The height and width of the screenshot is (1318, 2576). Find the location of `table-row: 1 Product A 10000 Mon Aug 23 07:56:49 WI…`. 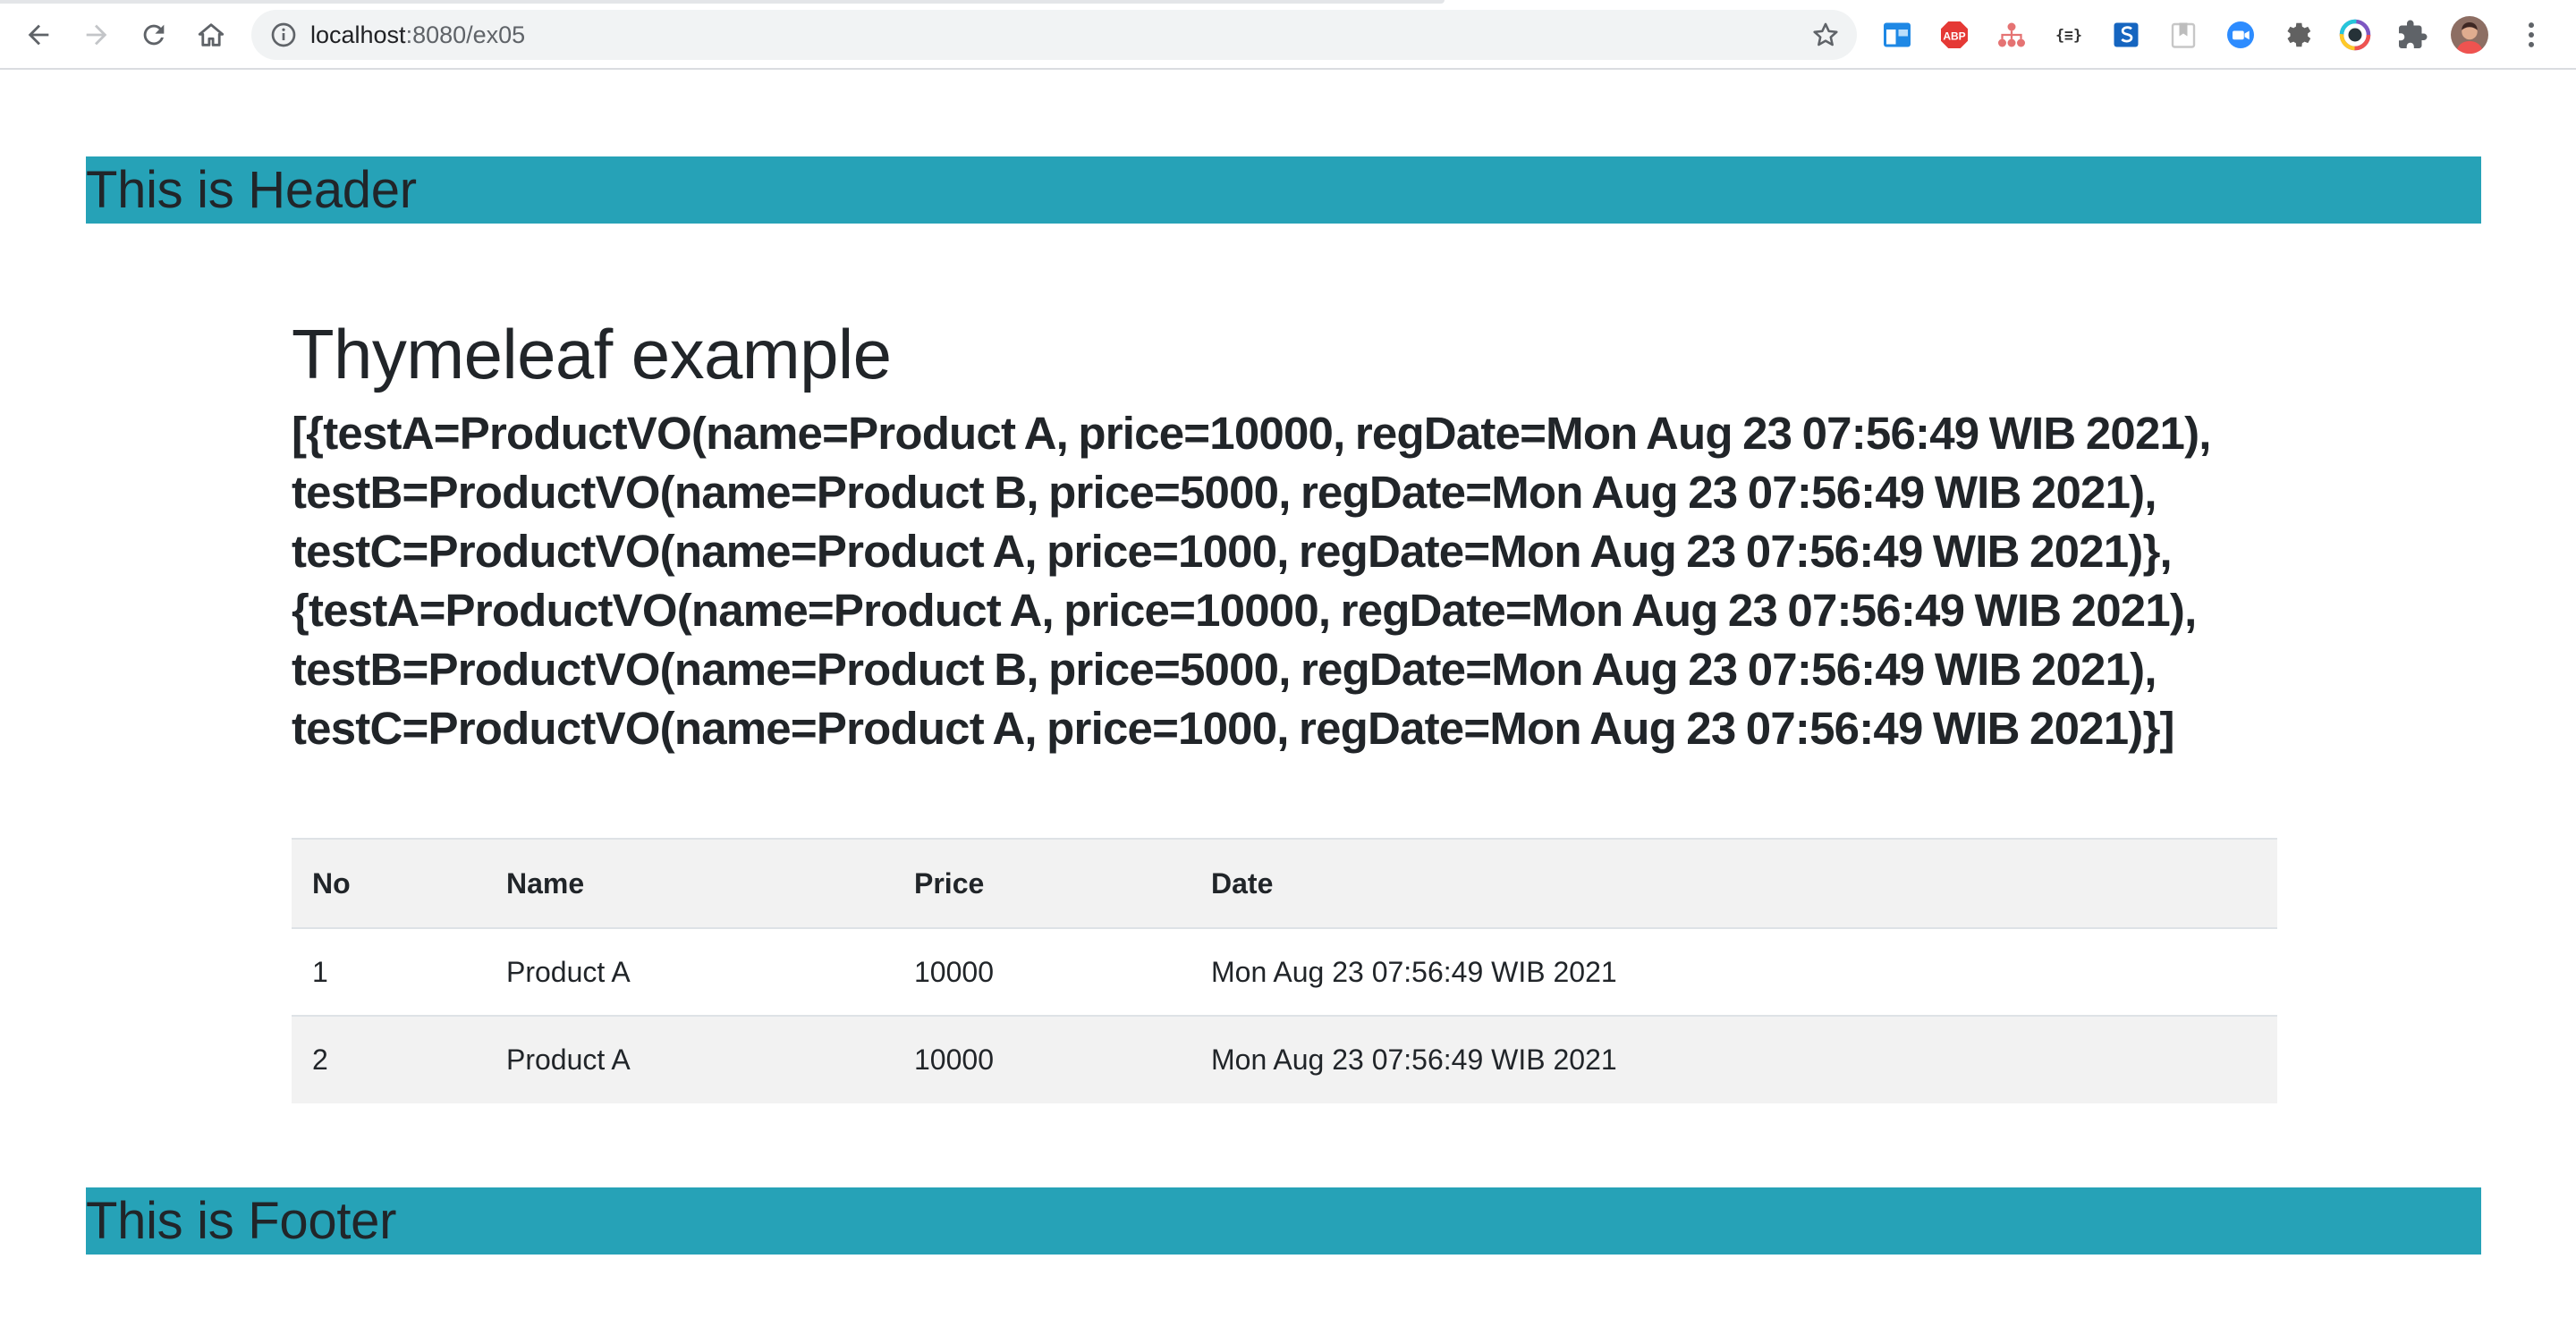

table-row: 1 Product A 10000 Mon Aug 23 07:56:49 WI… is located at coordinates (1284, 971).